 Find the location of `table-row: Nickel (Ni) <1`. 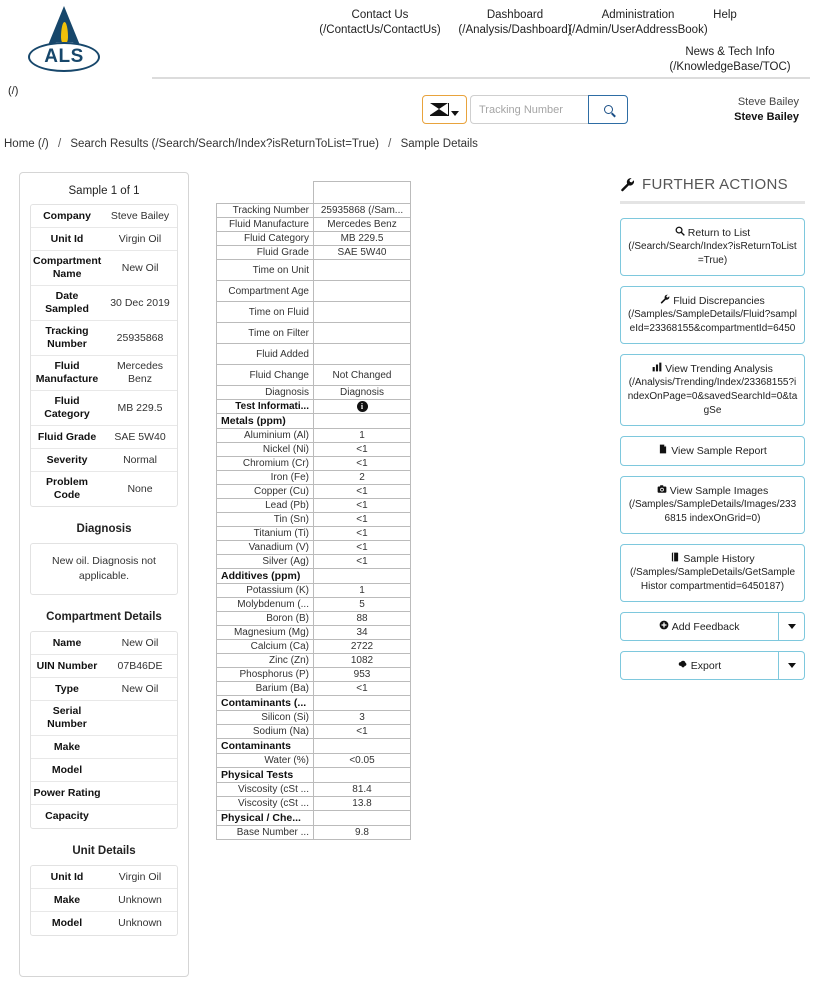

table-row: Nickel (Ni) <1 is located at coordinates (314, 449).